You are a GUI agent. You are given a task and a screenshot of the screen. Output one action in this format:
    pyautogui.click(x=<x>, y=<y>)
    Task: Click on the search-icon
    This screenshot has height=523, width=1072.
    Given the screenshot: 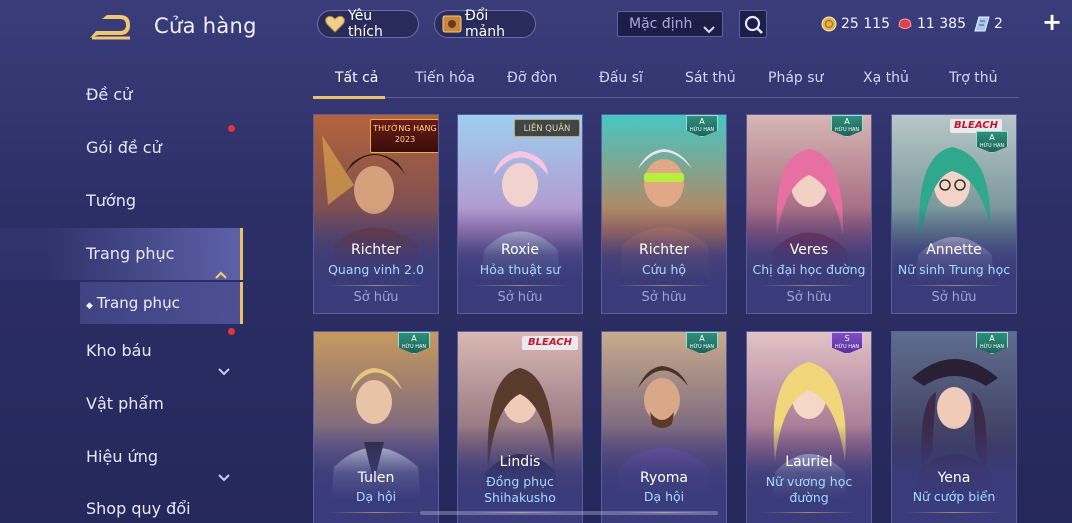 What is the action you would take?
    pyautogui.click(x=753, y=24)
    